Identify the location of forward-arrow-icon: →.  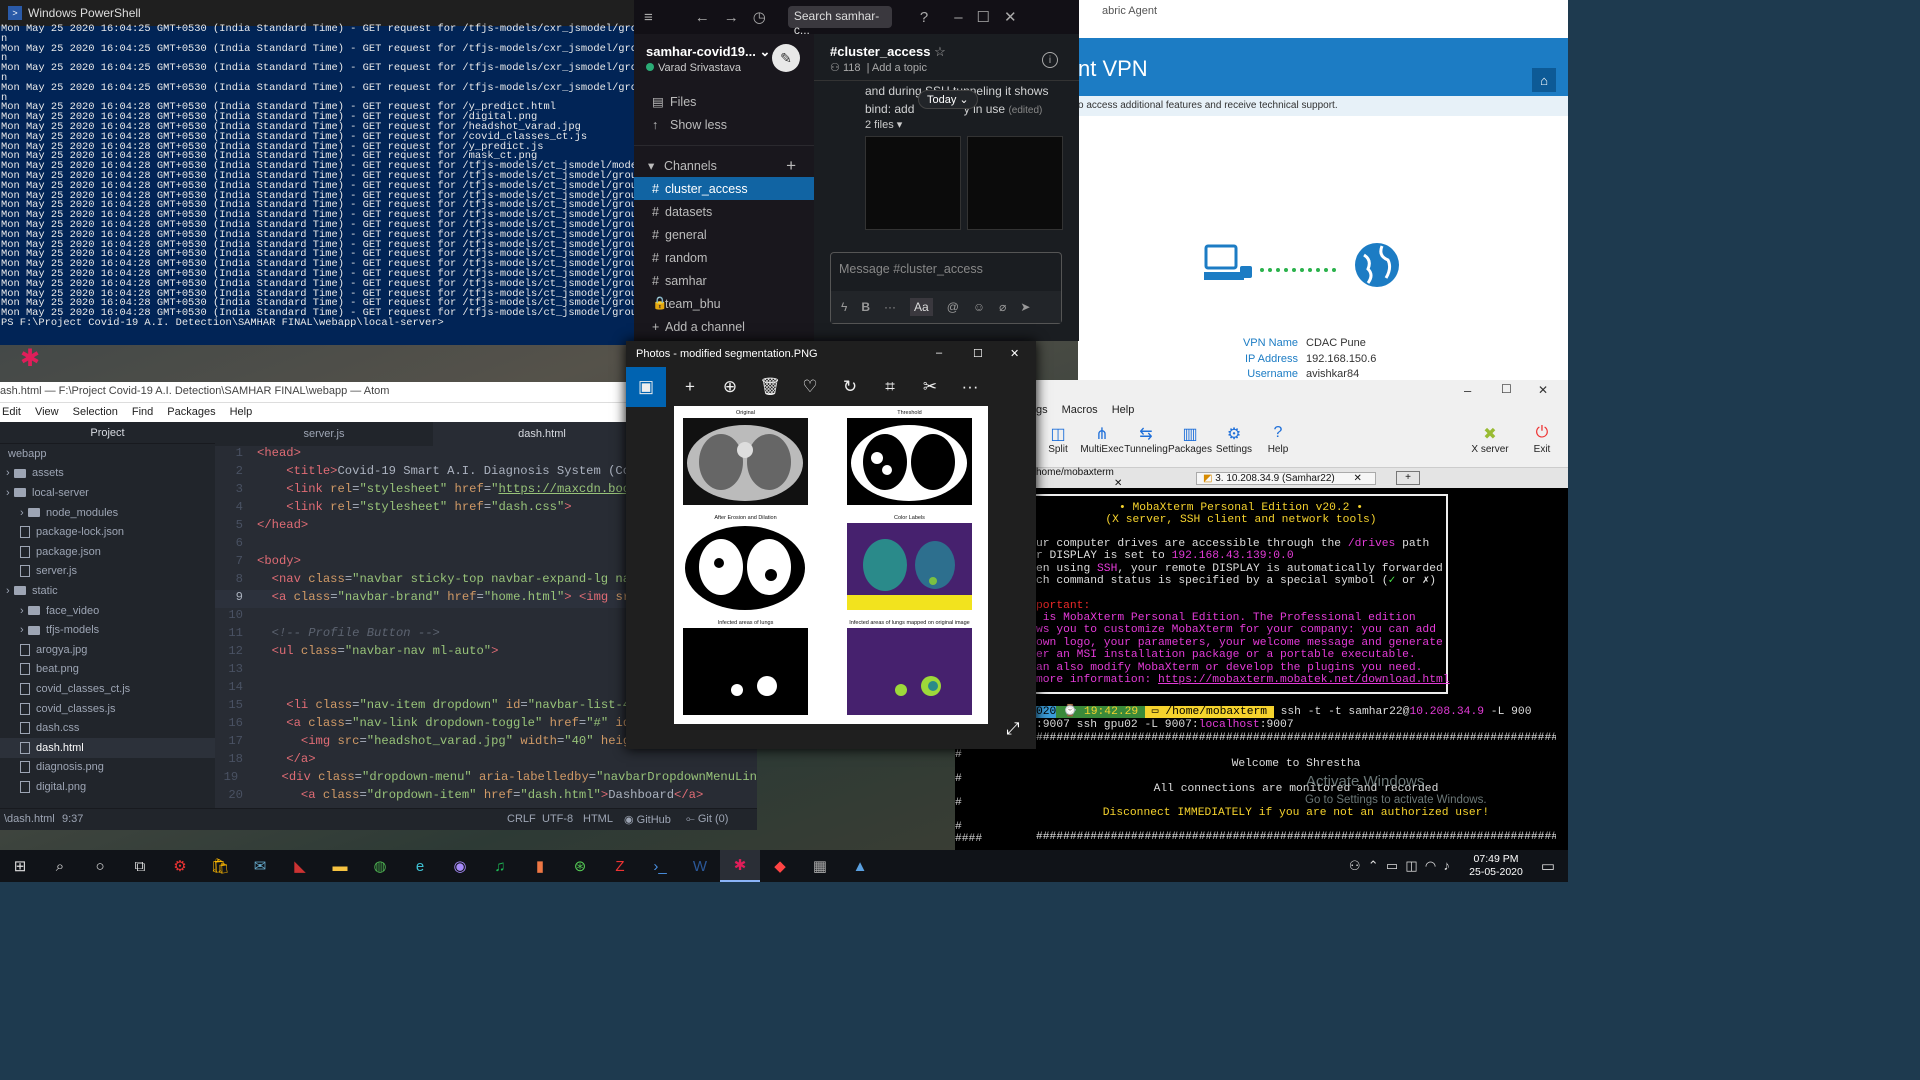
(731, 17).